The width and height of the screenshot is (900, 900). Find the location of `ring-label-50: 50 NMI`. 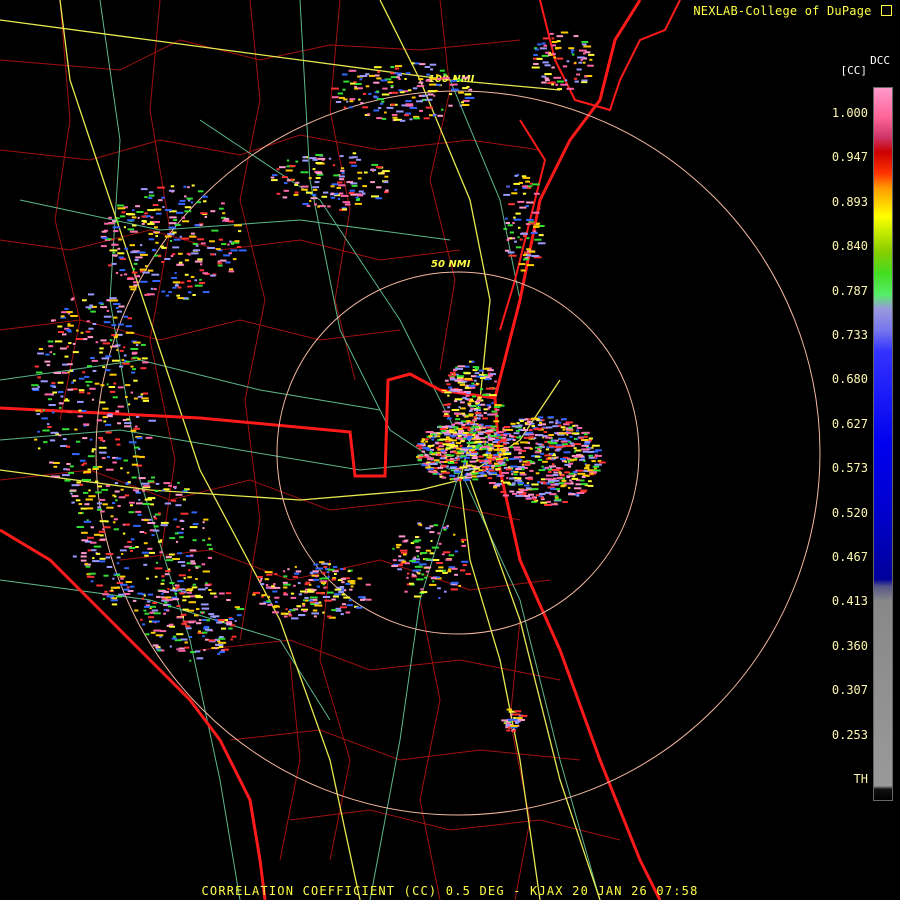

ring-label-50: 50 NMI is located at coordinates (451, 264).